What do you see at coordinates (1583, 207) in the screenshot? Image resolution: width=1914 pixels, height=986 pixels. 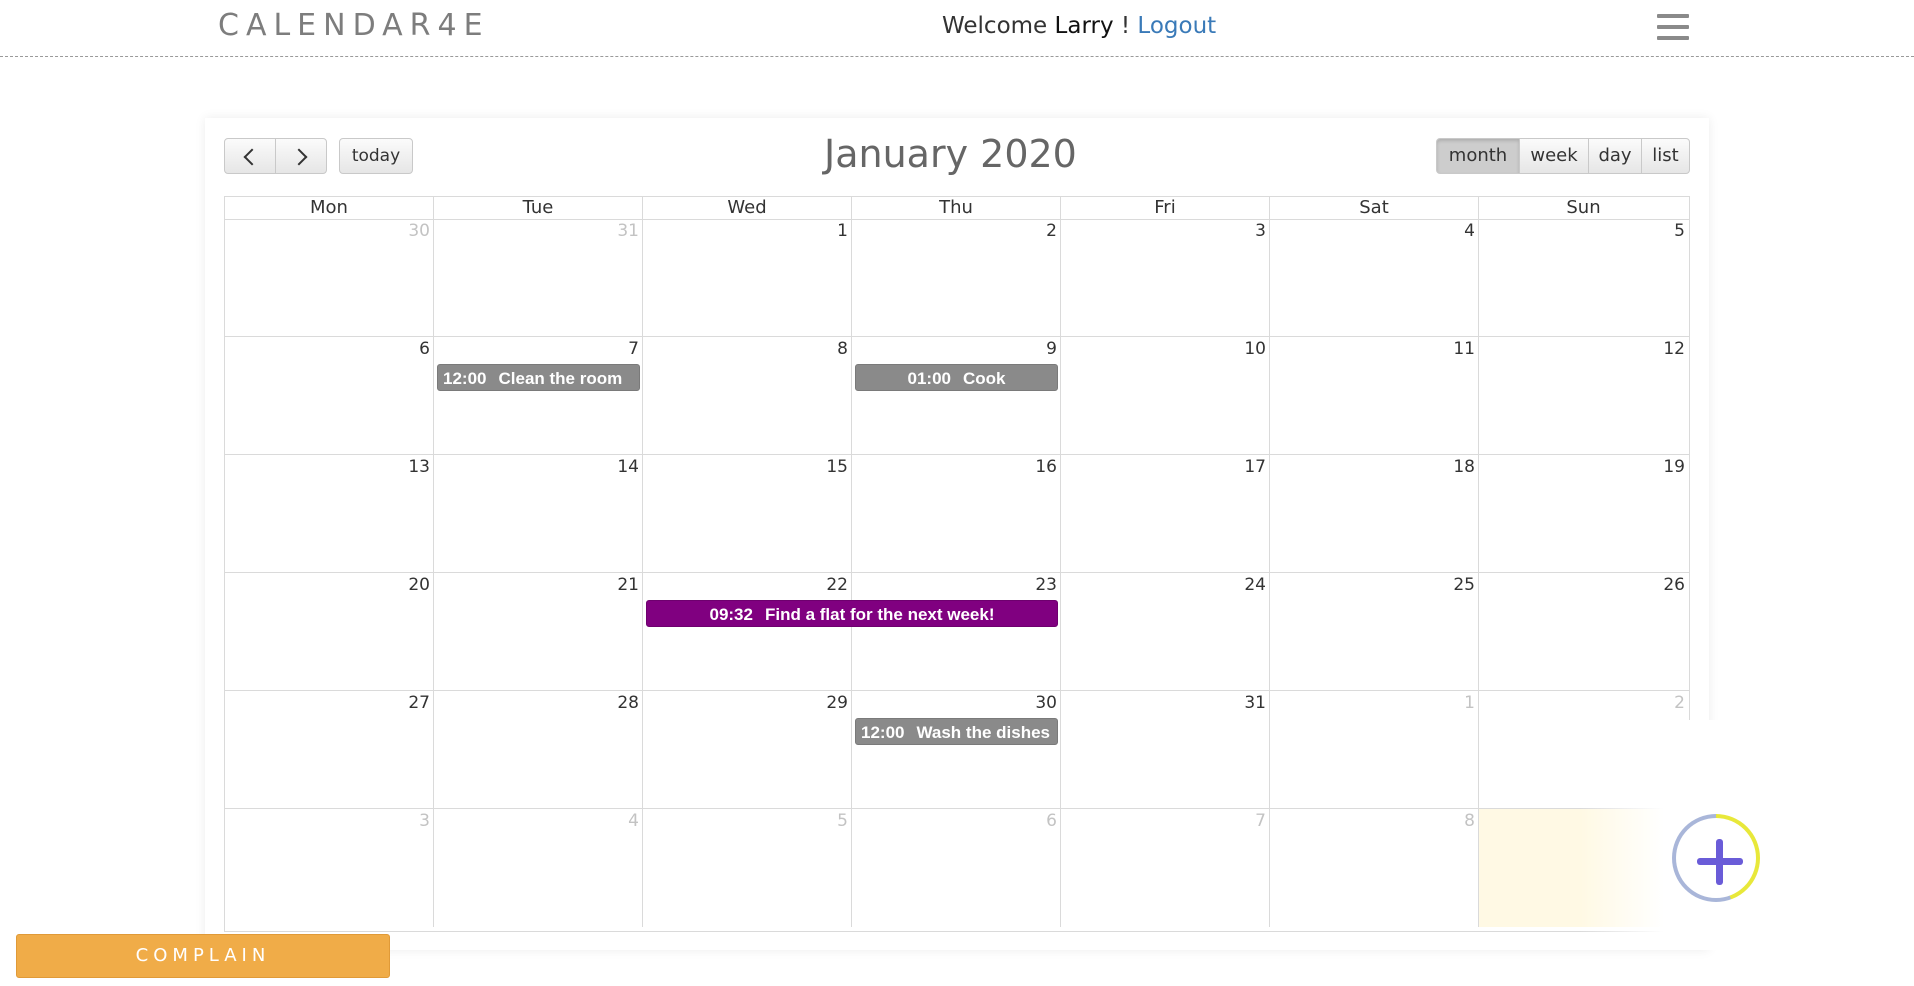 I see `dow-sun: Sun` at bounding box center [1583, 207].